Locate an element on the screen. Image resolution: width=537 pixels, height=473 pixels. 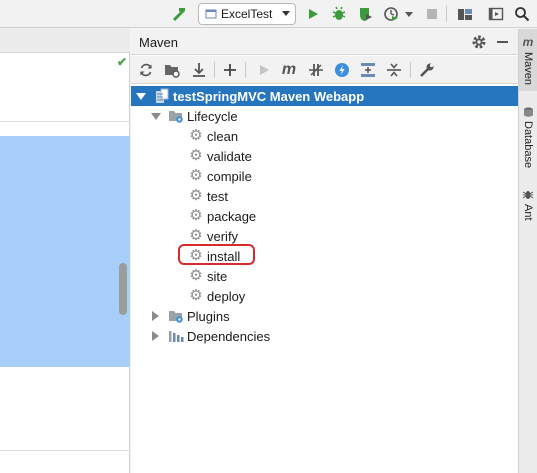
search-icon is located at coordinates (522, 14).